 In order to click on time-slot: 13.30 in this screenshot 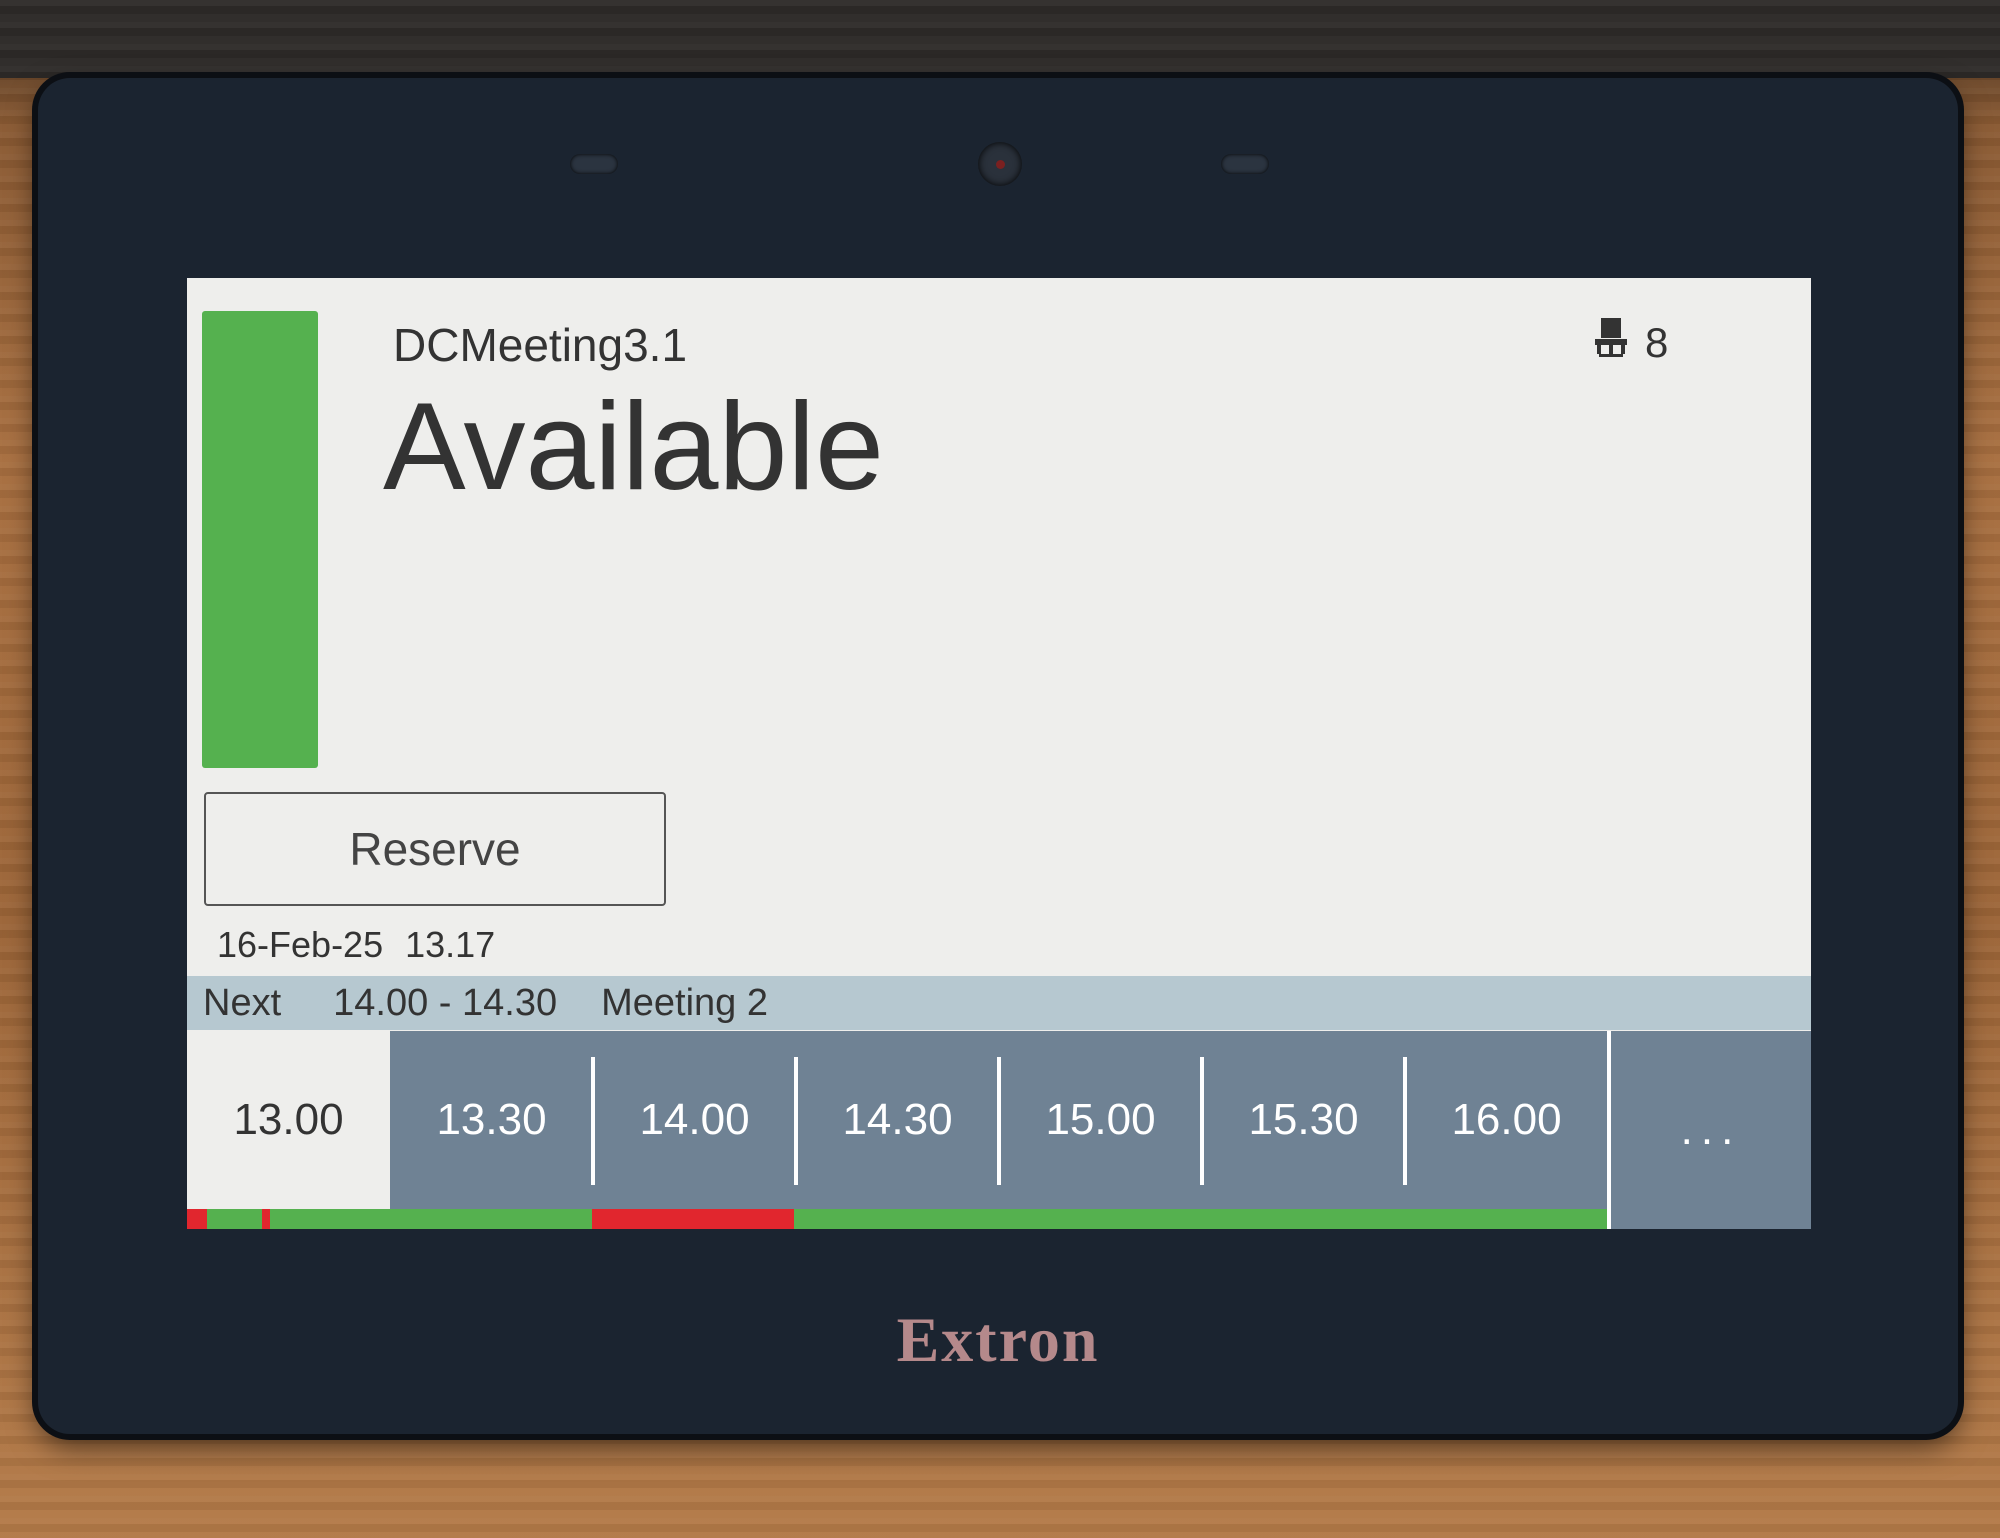, I will do `click(491, 1120)`.